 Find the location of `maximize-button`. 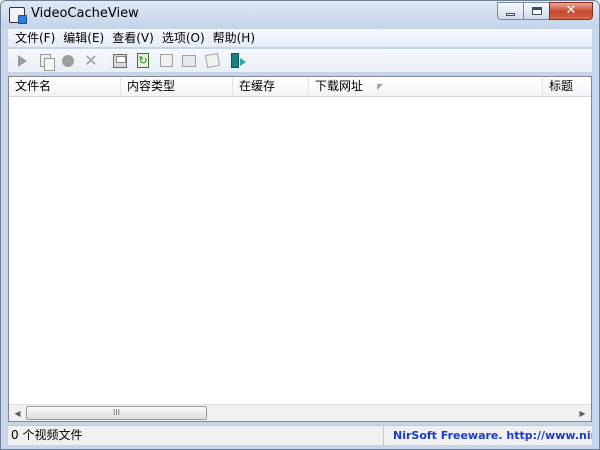

maximize-button is located at coordinates (536, 11).